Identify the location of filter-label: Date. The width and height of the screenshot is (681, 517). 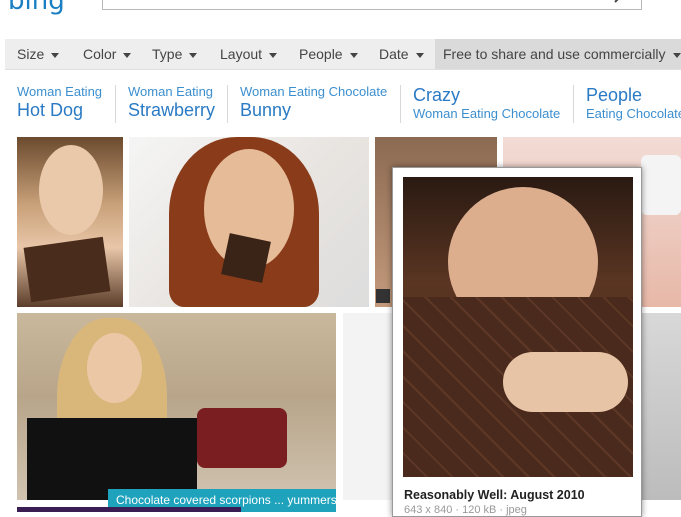
(394, 54).